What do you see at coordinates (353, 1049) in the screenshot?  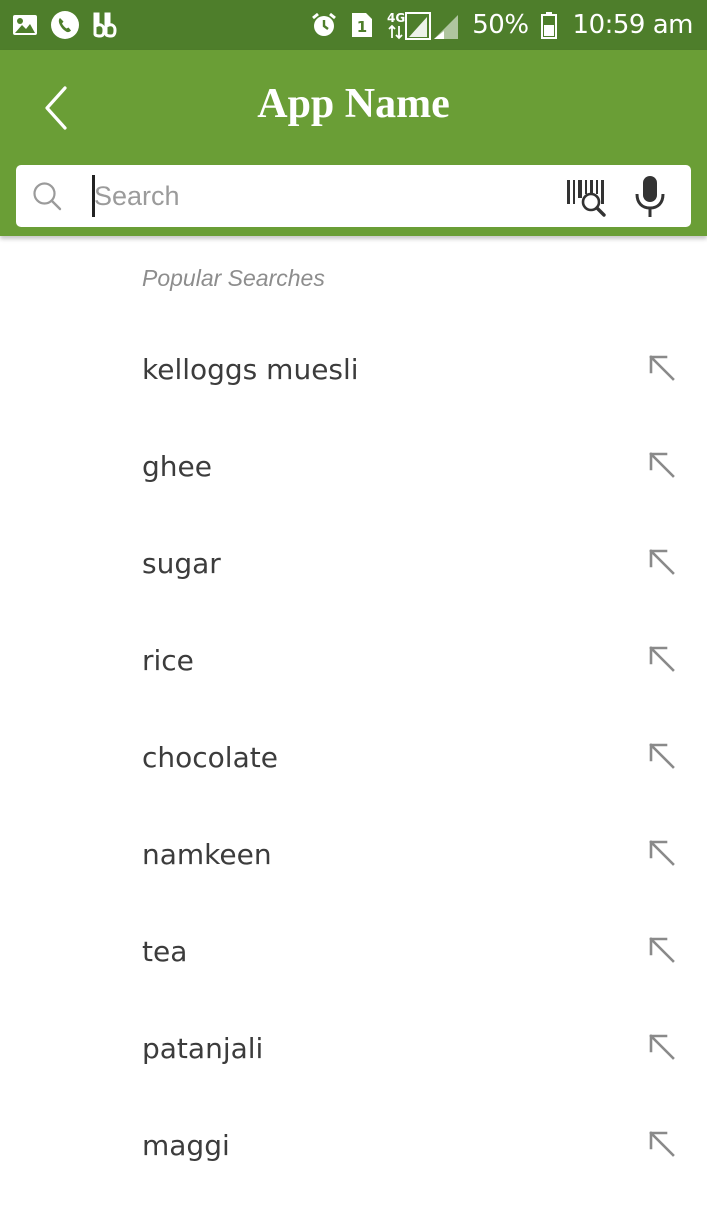 I see `list-item: patanjali` at bounding box center [353, 1049].